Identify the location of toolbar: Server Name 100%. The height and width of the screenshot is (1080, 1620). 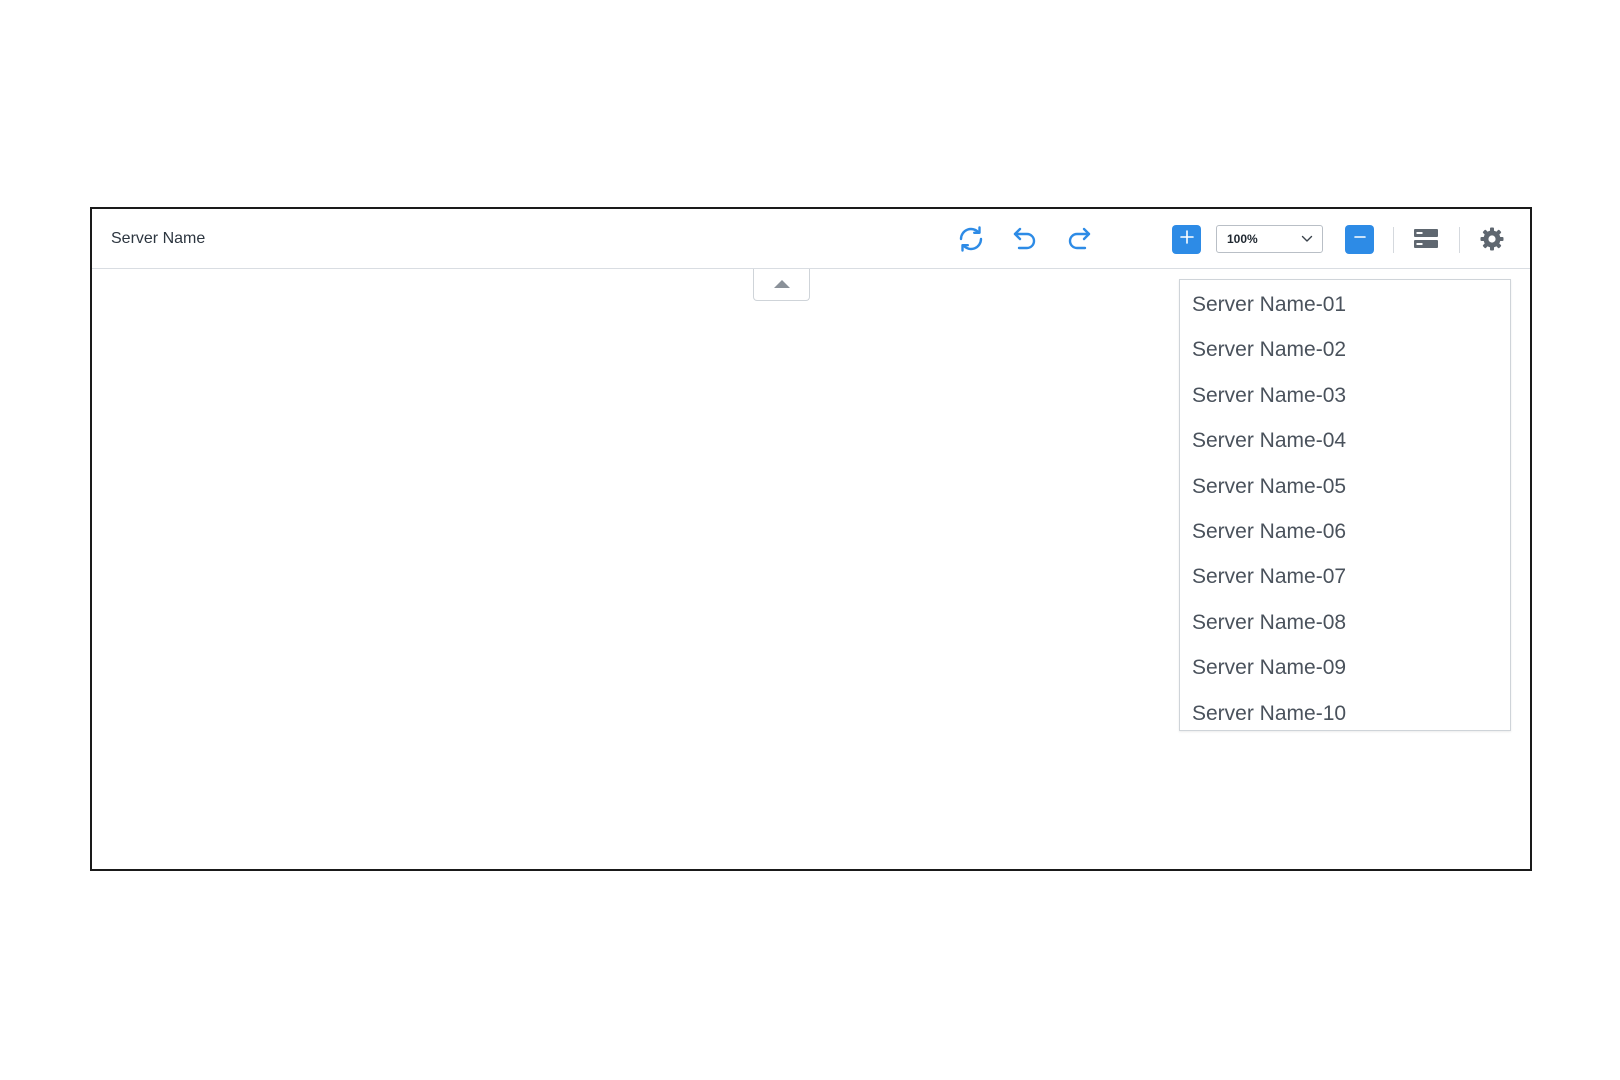
(811, 239).